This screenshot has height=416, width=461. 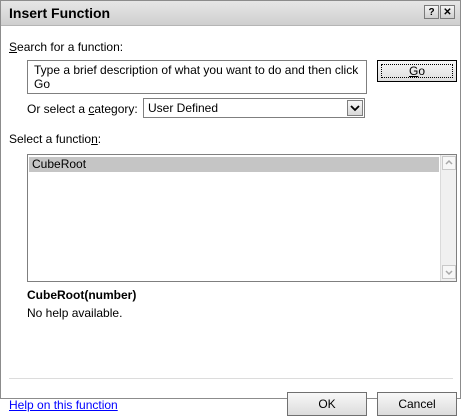 I want to click on cancel-button: Cancel, so click(x=417, y=404).